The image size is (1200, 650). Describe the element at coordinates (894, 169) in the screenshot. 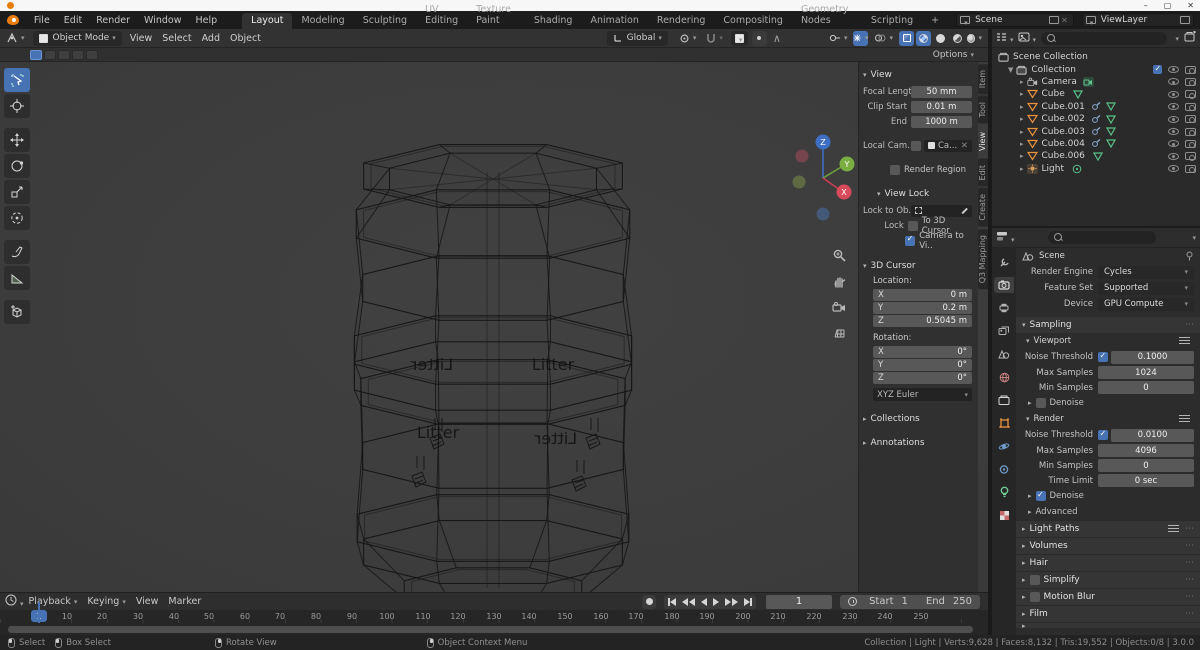

I see `render-region-checkbox` at that location.